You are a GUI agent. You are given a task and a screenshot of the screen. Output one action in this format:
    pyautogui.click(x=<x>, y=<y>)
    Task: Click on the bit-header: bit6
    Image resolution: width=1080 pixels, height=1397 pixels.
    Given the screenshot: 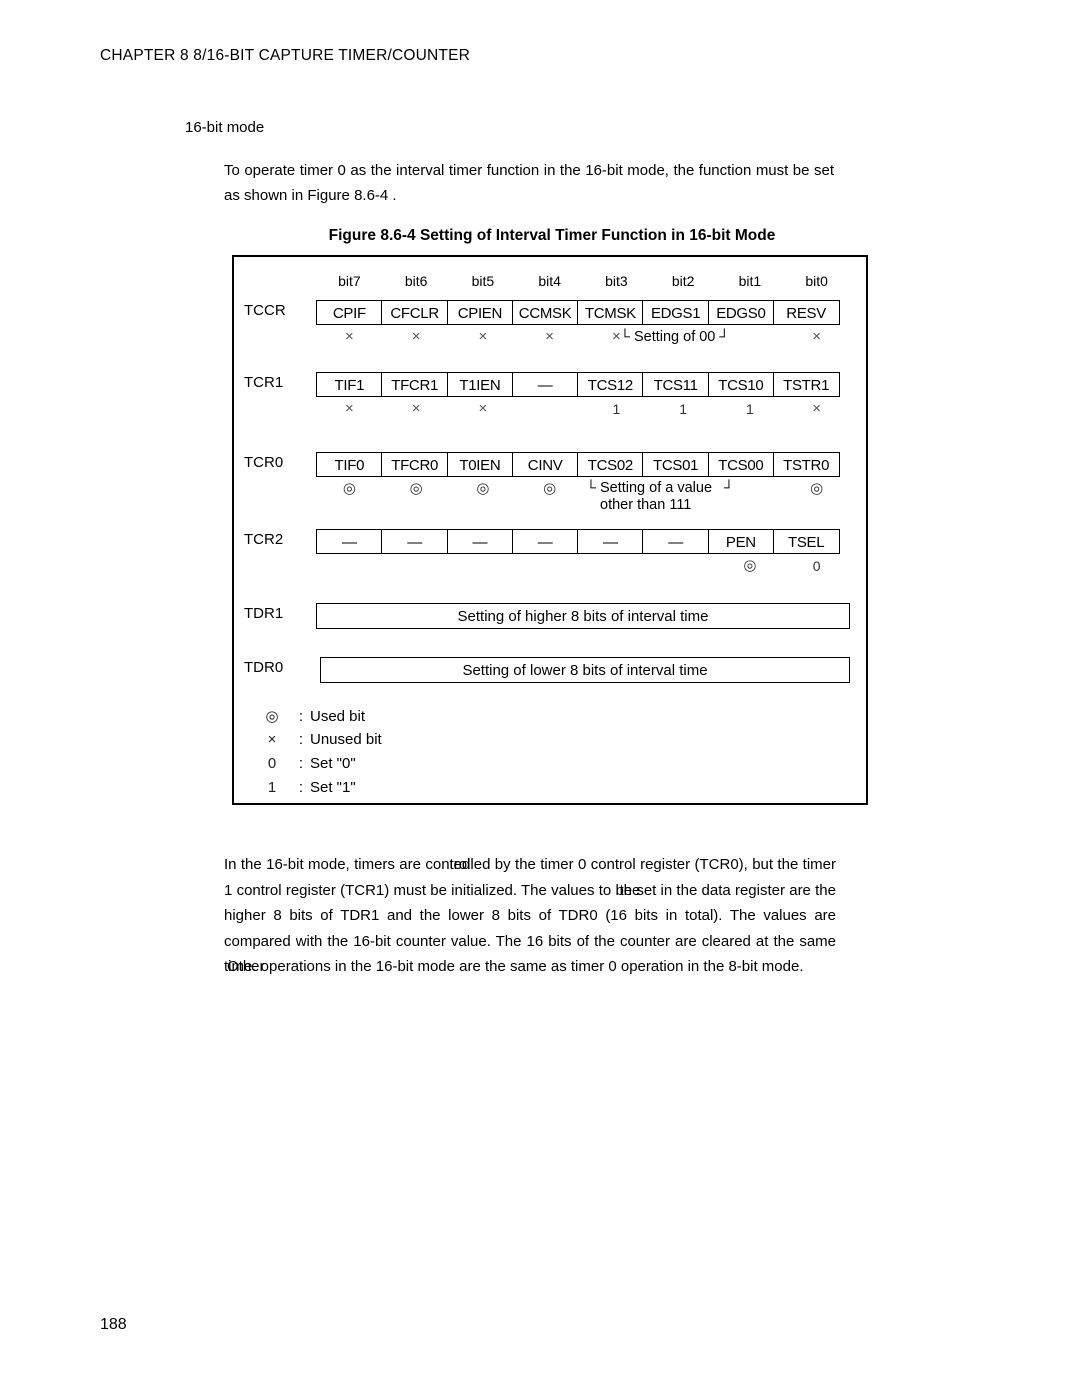 What is the action you would take?
    pyautogui.click(x=416, y=281)
    